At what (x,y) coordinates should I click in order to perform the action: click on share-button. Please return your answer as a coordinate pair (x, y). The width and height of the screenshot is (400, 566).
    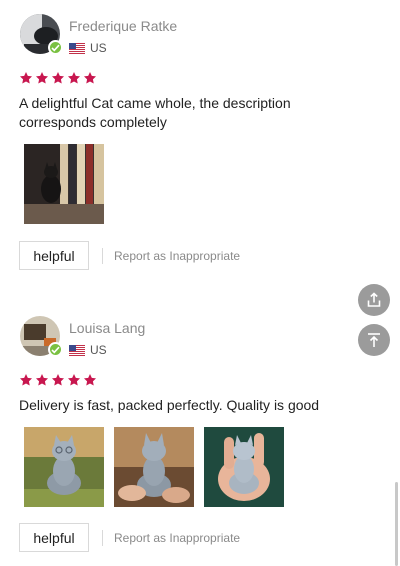
    Looking at the image, I should click on (374, 300).